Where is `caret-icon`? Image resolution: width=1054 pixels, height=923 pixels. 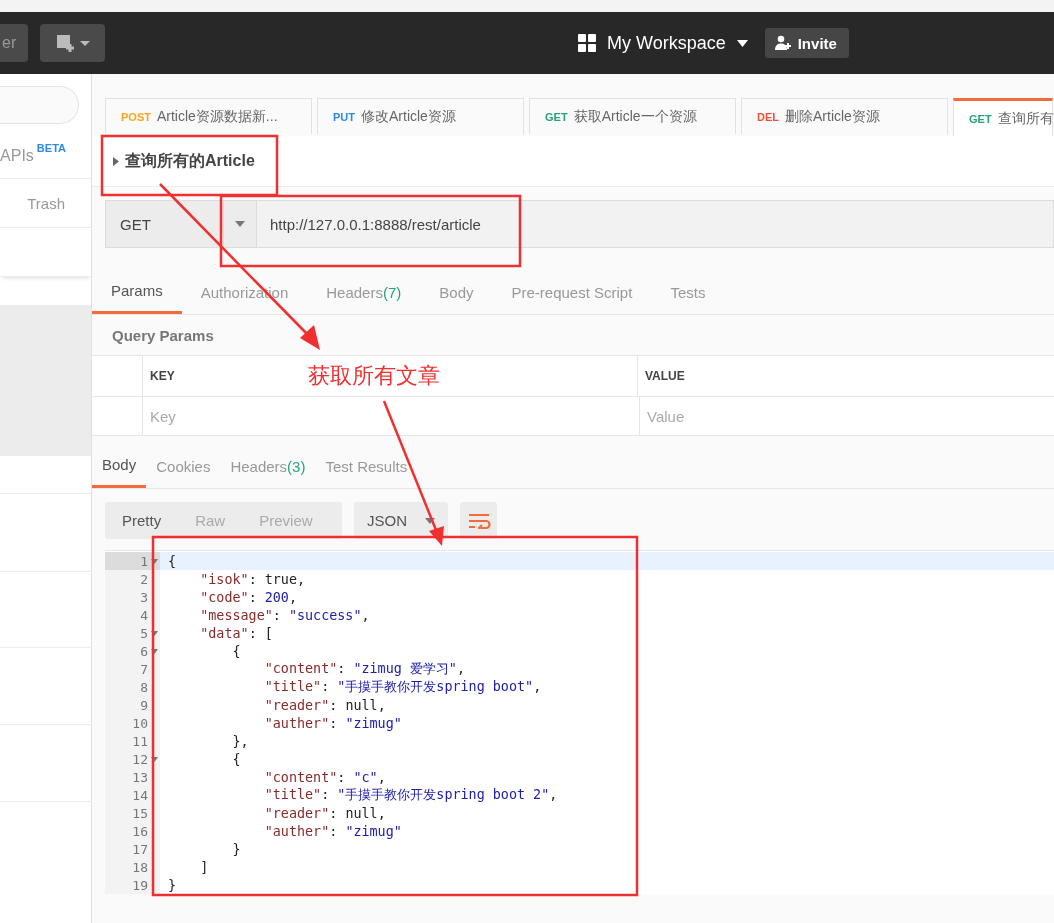 caret-icon is located at coordinates (742, 43).